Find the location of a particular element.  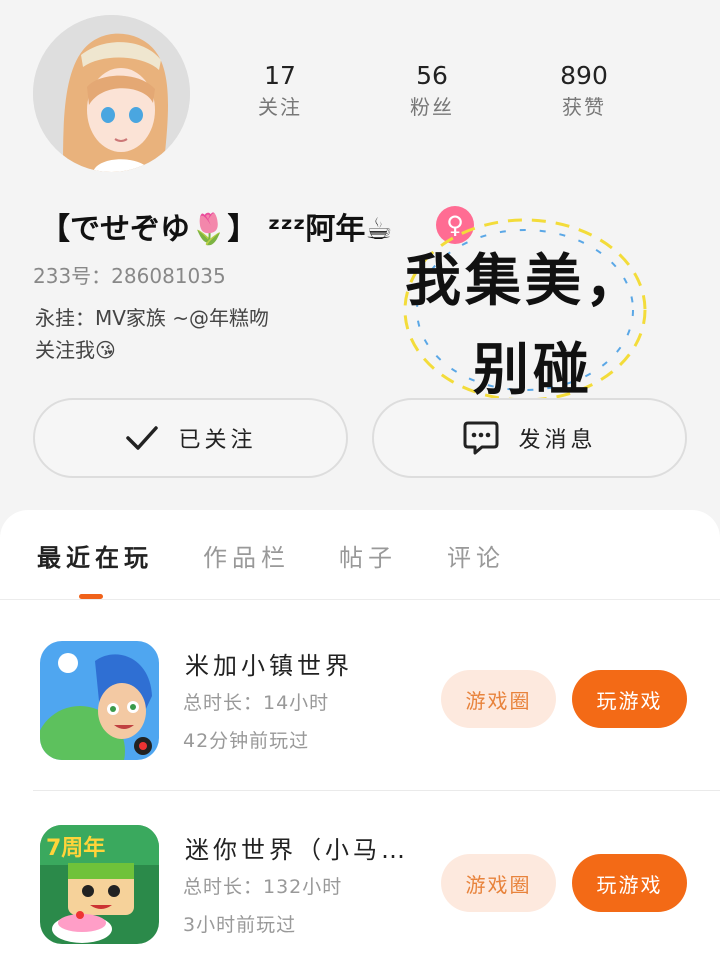

follow-label: 已关注 is located at coordinates (217, 440).